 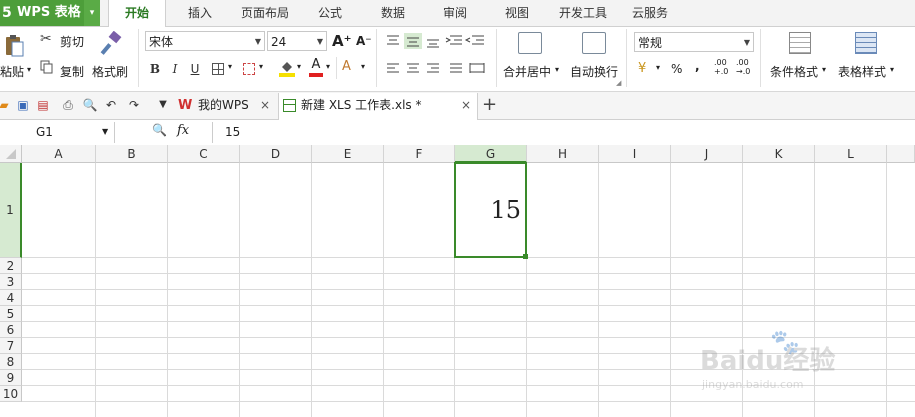 What do you see at coordinates (743, 67) in the screenshot?
I see `decrease-decimal-button: .00 →.0` at bounding box center [743, 67].